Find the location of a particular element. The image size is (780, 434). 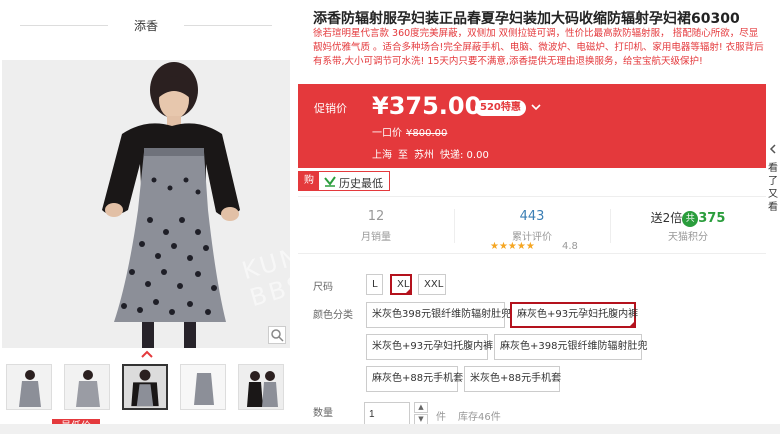

chevron-left-icon is located at coordinates (773, 149).